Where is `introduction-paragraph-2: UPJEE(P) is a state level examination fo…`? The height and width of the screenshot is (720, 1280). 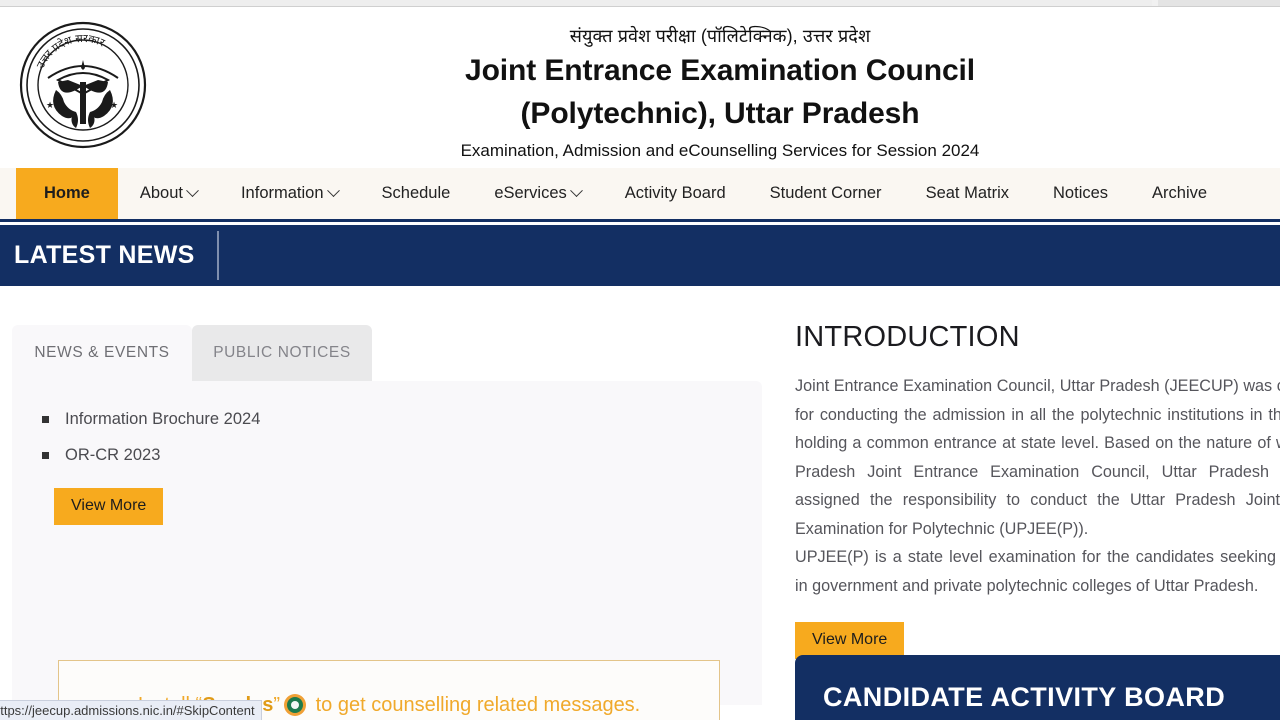 introduction-paragraph-2: UPJEE(P) is a state level examination fo… is located at coordinates (1037, 571).